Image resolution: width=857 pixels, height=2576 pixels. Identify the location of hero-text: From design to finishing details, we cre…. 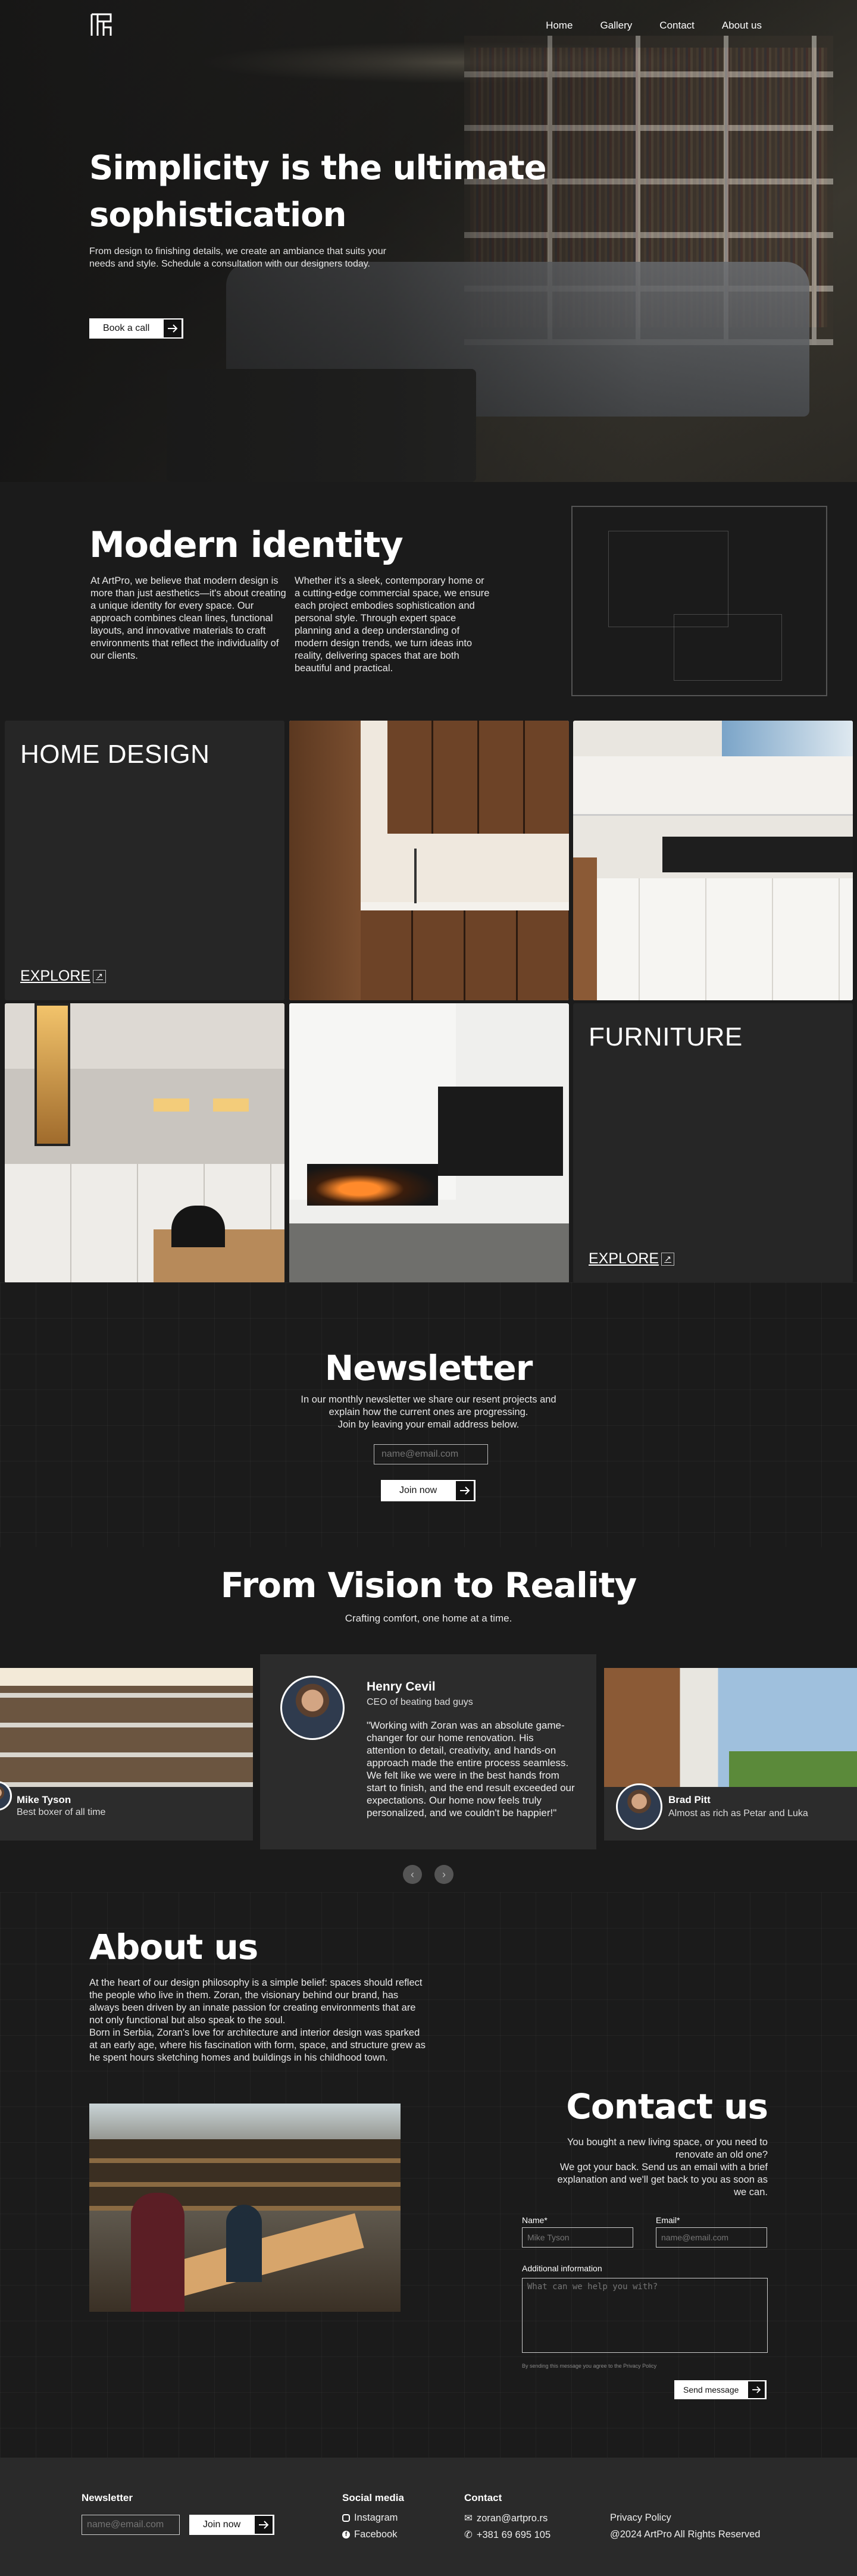
(237, 257).